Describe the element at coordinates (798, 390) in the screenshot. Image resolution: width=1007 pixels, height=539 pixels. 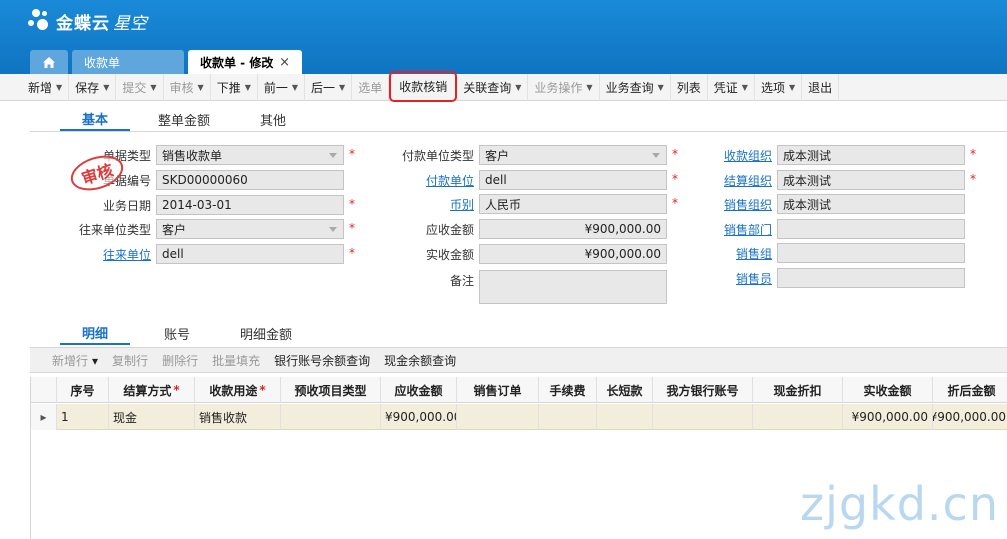
I see `grid-column-header: 现金折扣` at that location.